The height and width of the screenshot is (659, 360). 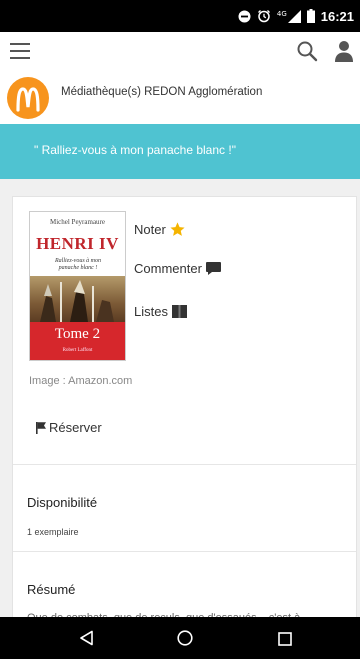 I want to click on comment-button: Commenter, so click(x=178, y=268).